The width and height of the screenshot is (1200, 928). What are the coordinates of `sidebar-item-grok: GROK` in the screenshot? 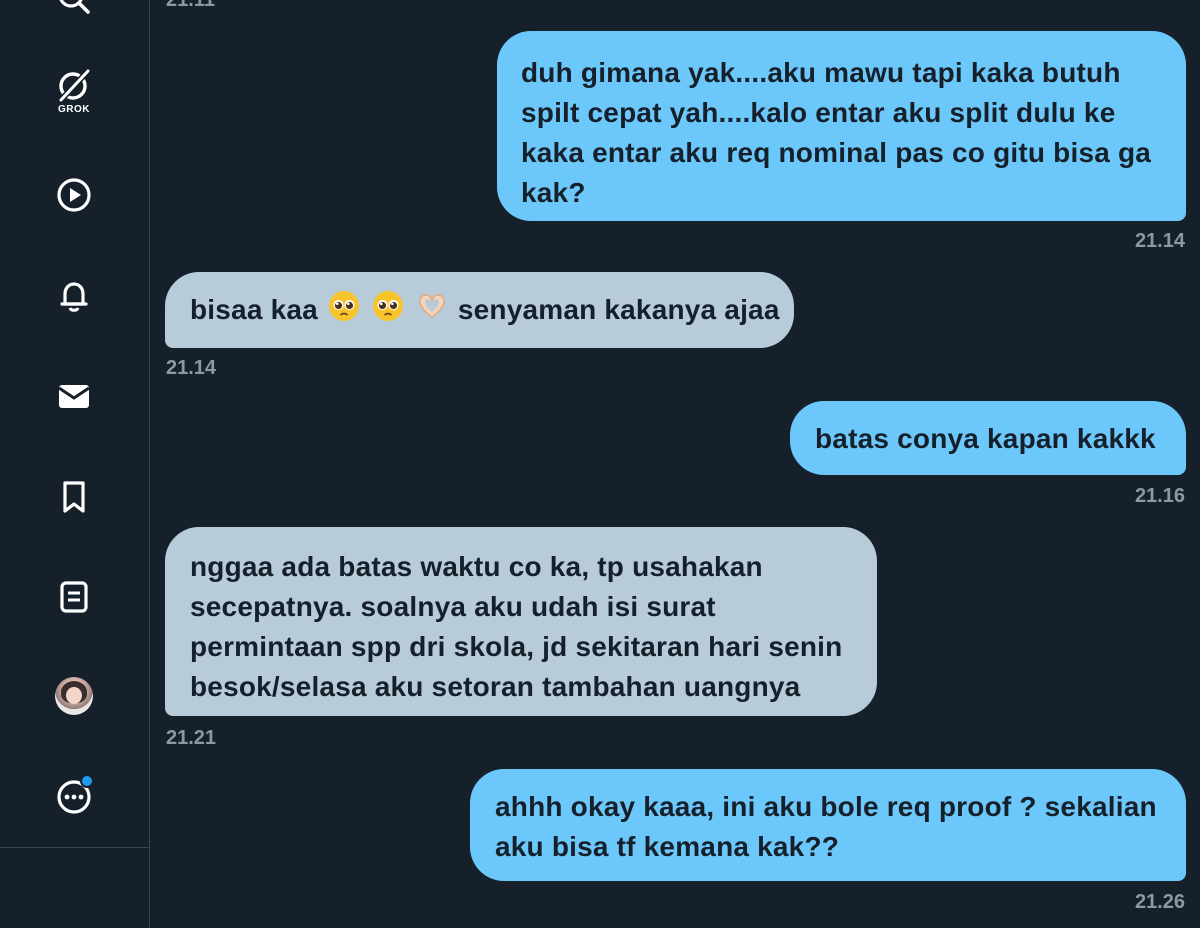 It's located at (74, 96).